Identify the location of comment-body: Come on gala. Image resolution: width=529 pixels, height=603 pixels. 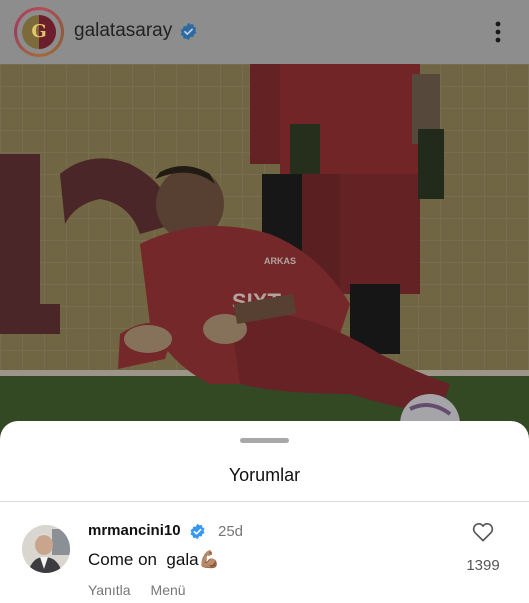
(143, 559).